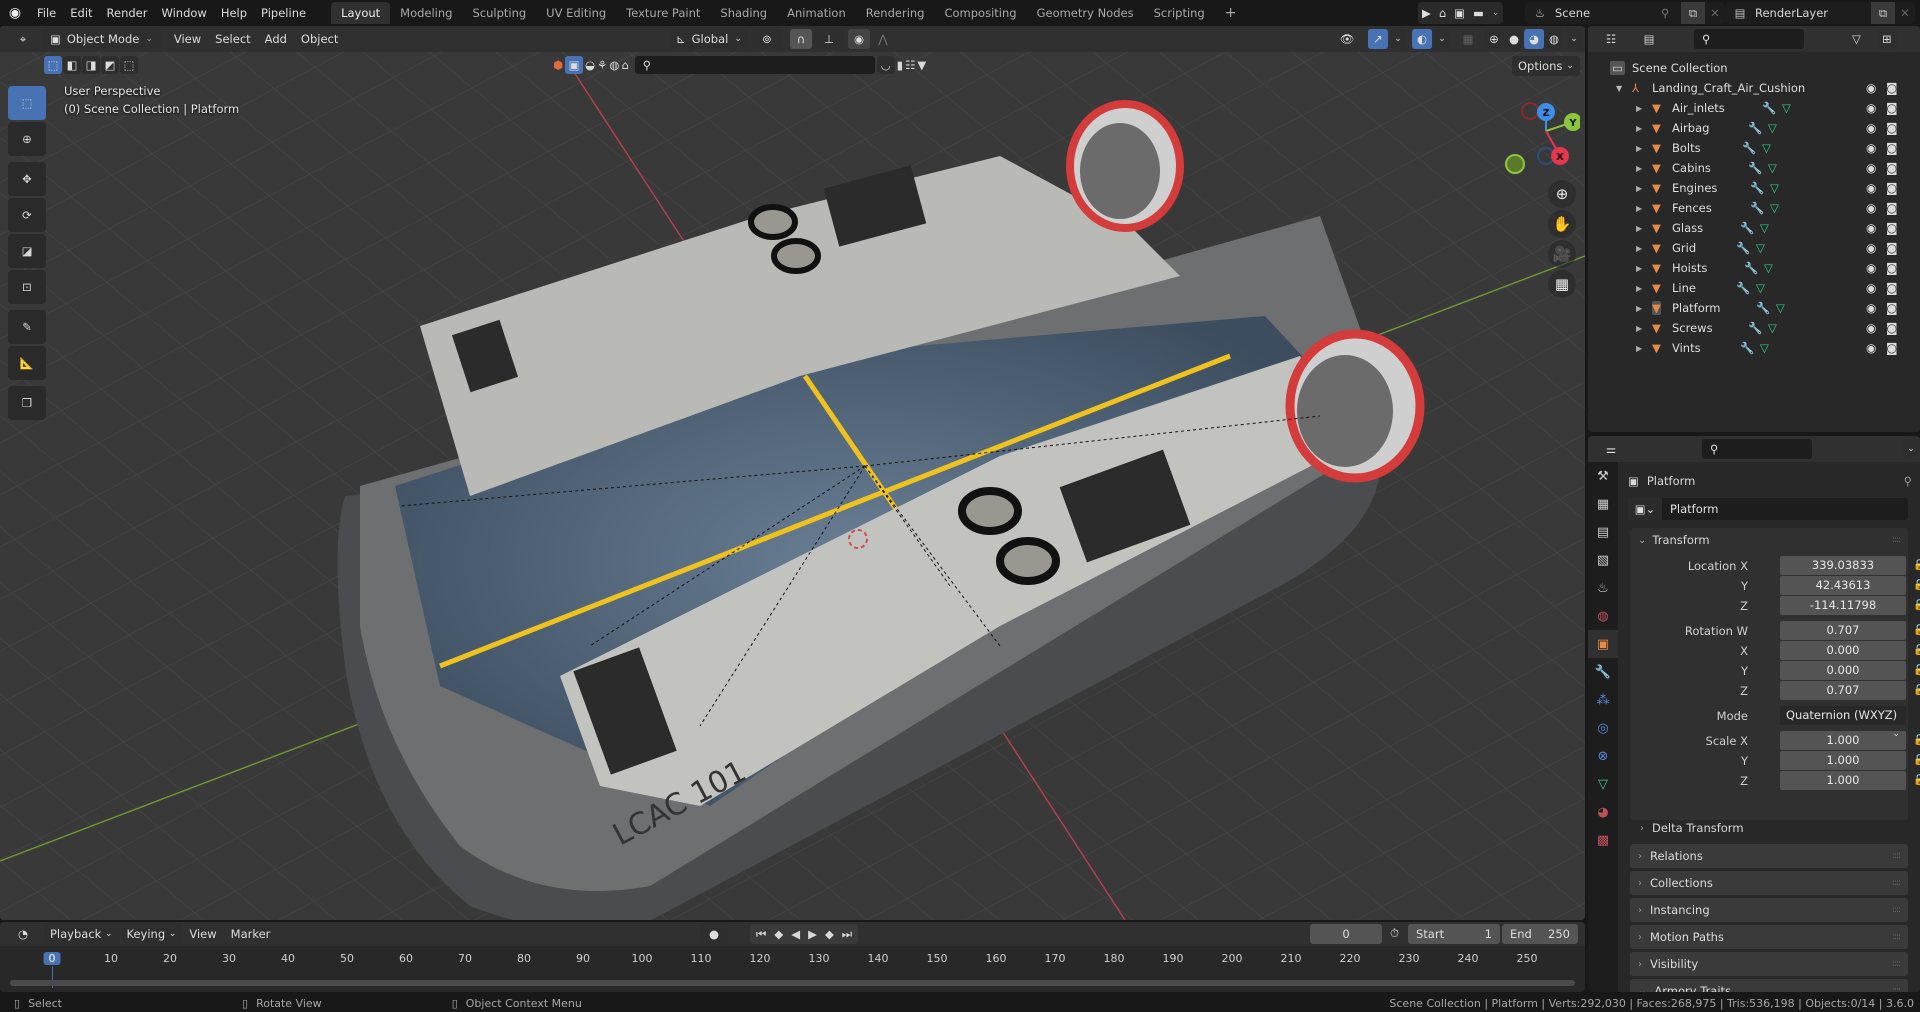 This screenshot has height=1012, width=1920. I want to click on rotation-y-field: 0.000, so click(1843, 670).